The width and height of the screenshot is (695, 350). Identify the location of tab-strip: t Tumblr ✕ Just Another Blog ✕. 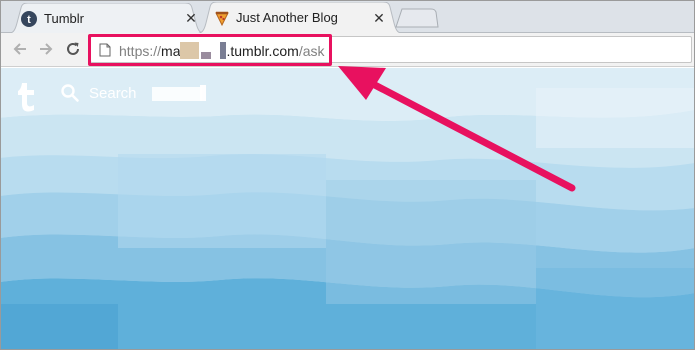
(347, 17).